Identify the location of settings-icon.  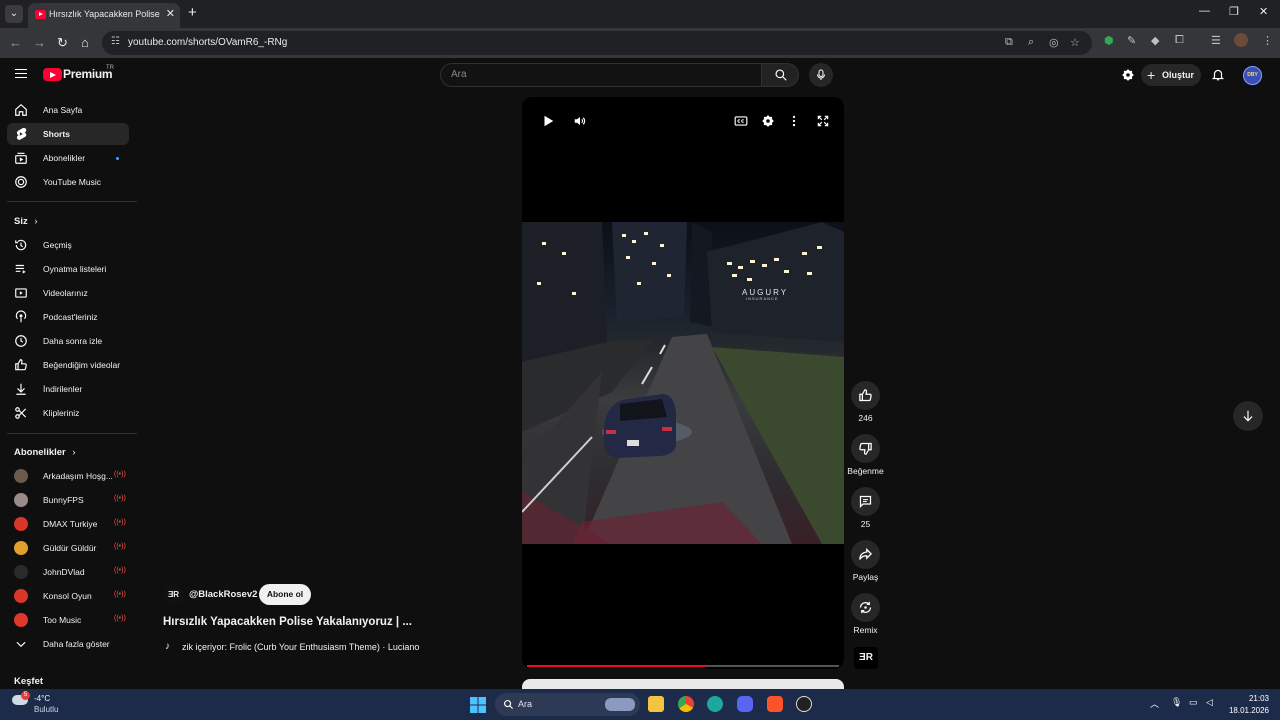
(768, 121).